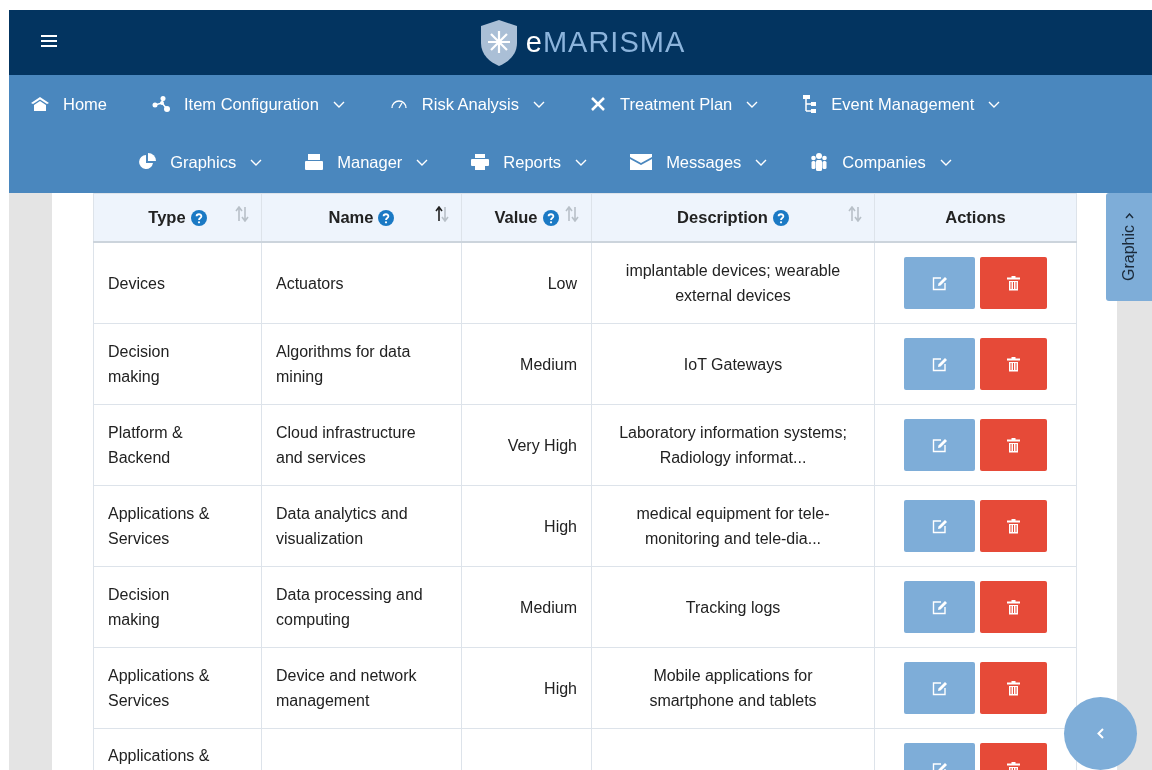 This screenshot has height=770, width=1152. Describe the element at coordinates (562, 283) in the screenshot. I see `table-cell-text: Low` at that location.